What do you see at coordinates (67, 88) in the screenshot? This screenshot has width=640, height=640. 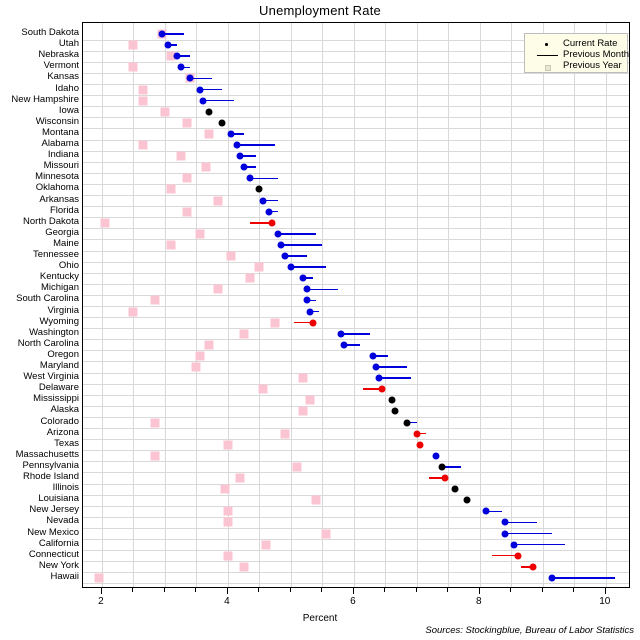 I see `y-axis-label: Idaho` at bounding box center [67, 88].